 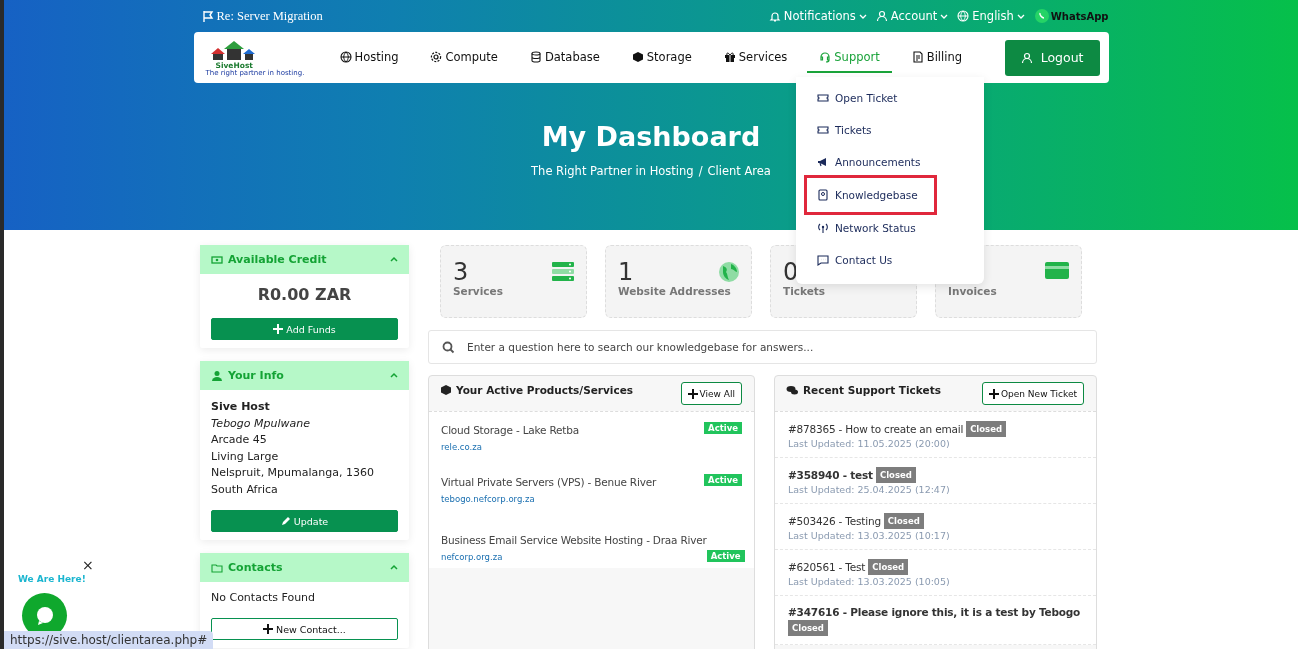 What do you see at coordinates (876, 429) in the screenshot?
I see `ticket-subject: #878365 - How to create an email` at bounding box center [876, 429].